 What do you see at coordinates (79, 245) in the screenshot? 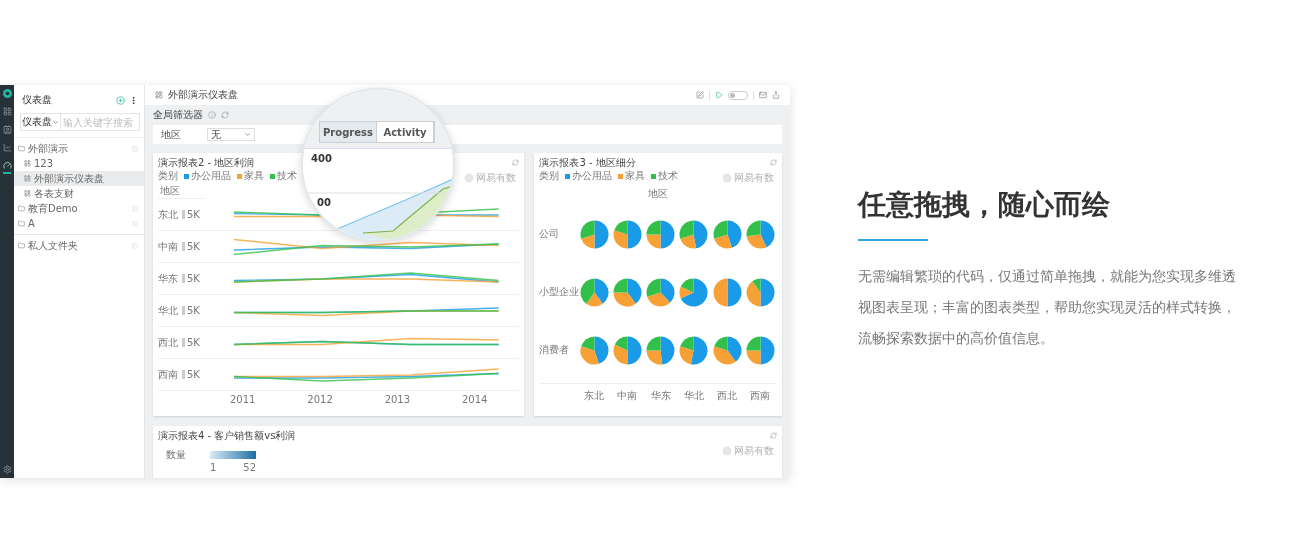
I see `tree-item: 私人文件夹` at bounding box center [79, 245].